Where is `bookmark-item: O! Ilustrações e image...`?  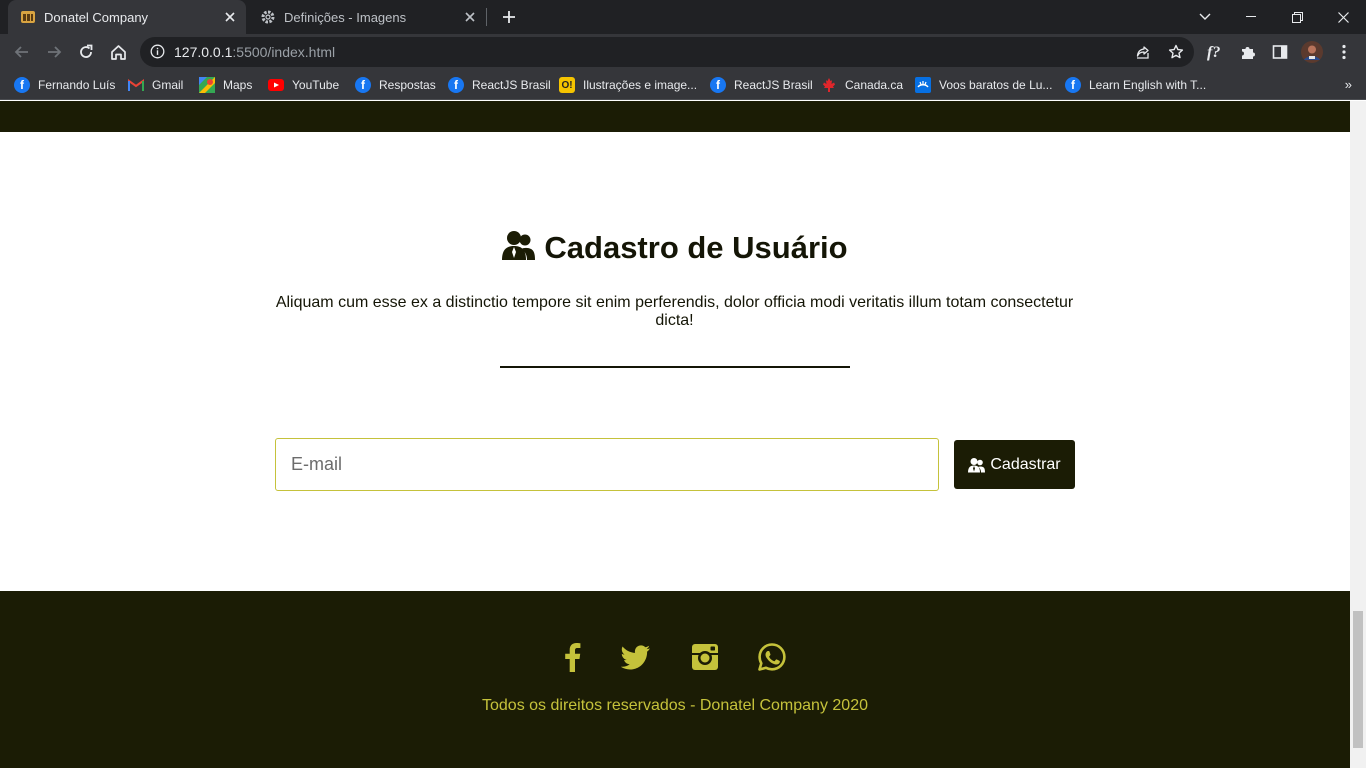
bookmark-item: O! Ilustrações e image... is located at coordinates (628, 85).